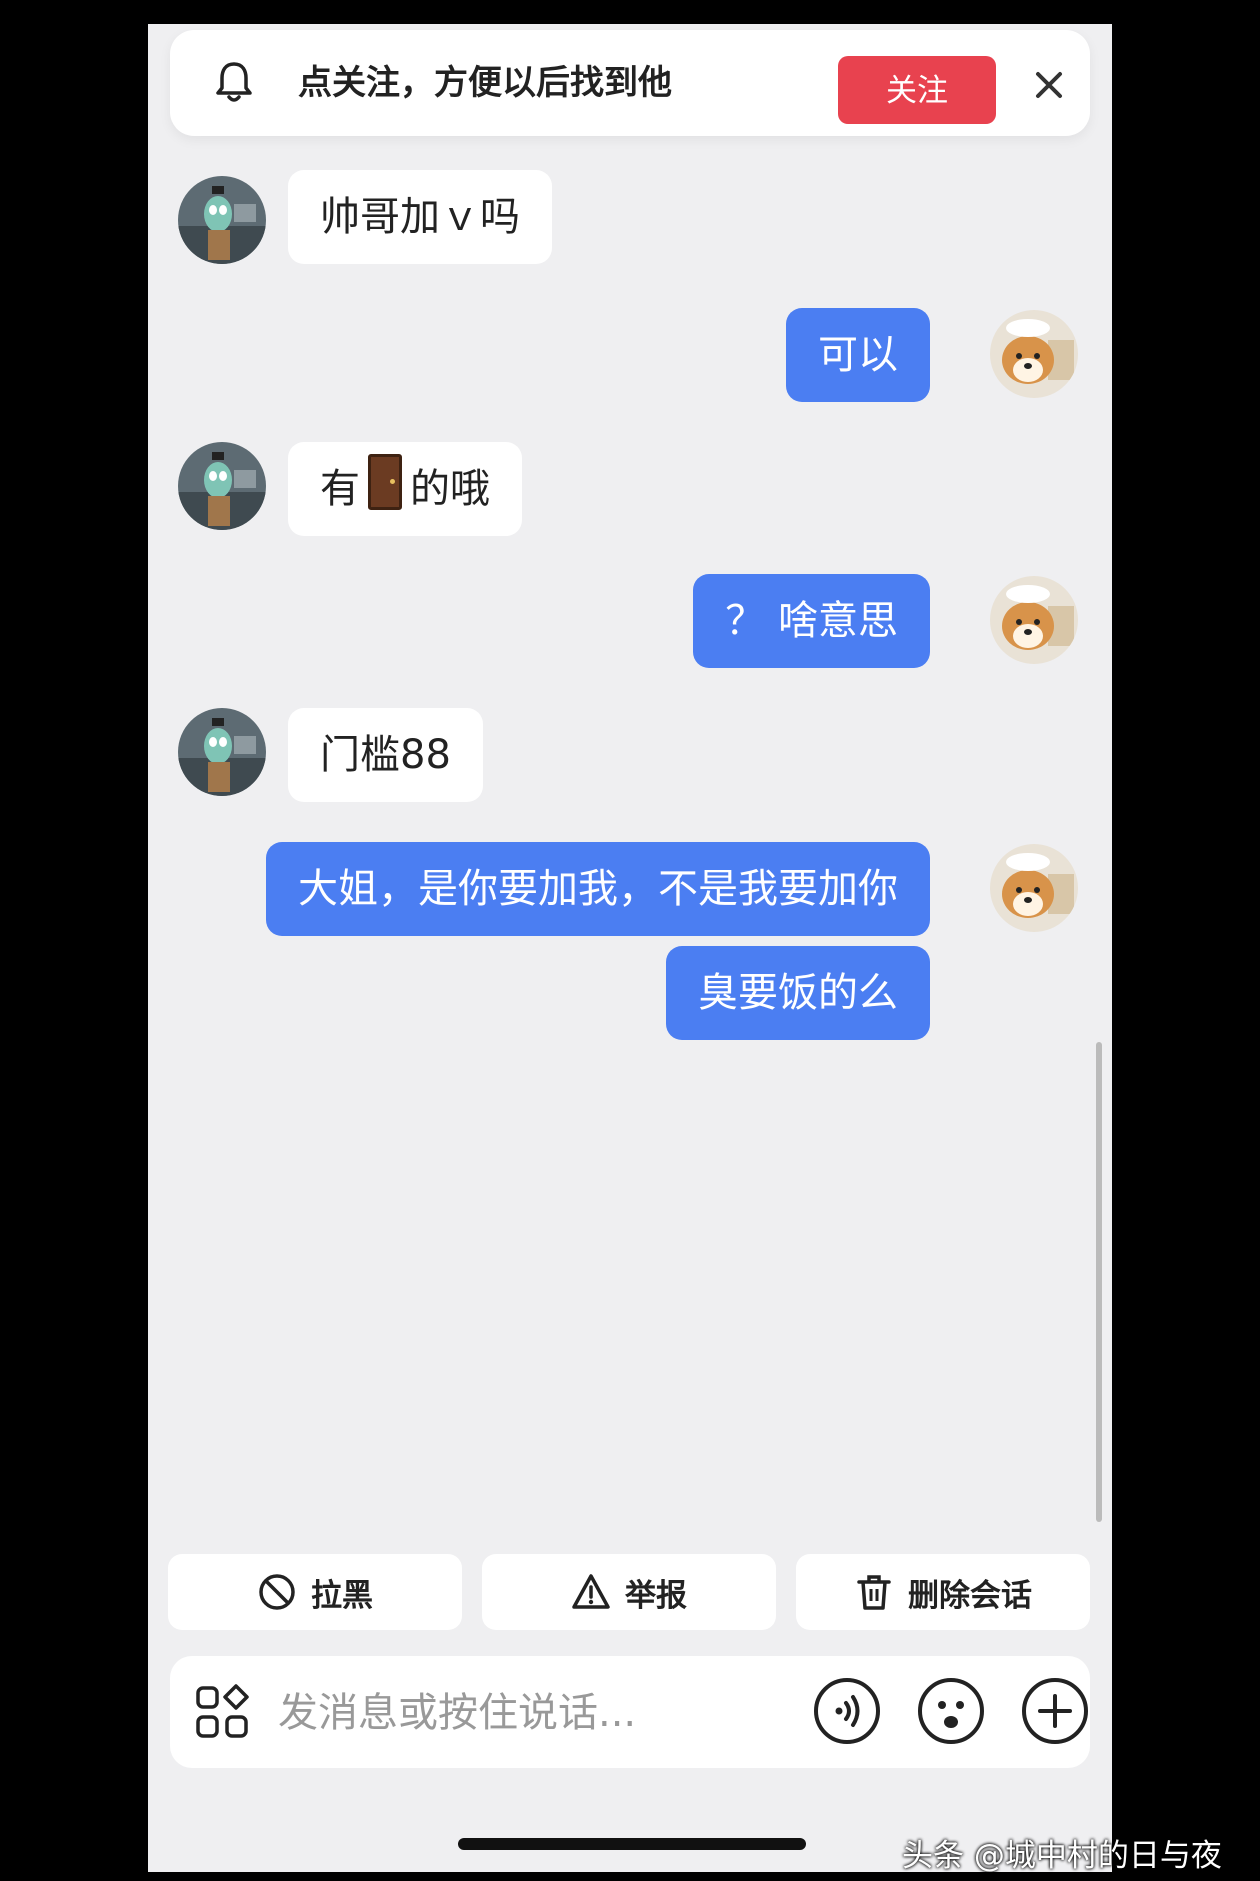 This screenshot has width=1260, height=1881. Describe the element at coordinates (234, 82) in the screenshot. I see `bell-icon` at that location.